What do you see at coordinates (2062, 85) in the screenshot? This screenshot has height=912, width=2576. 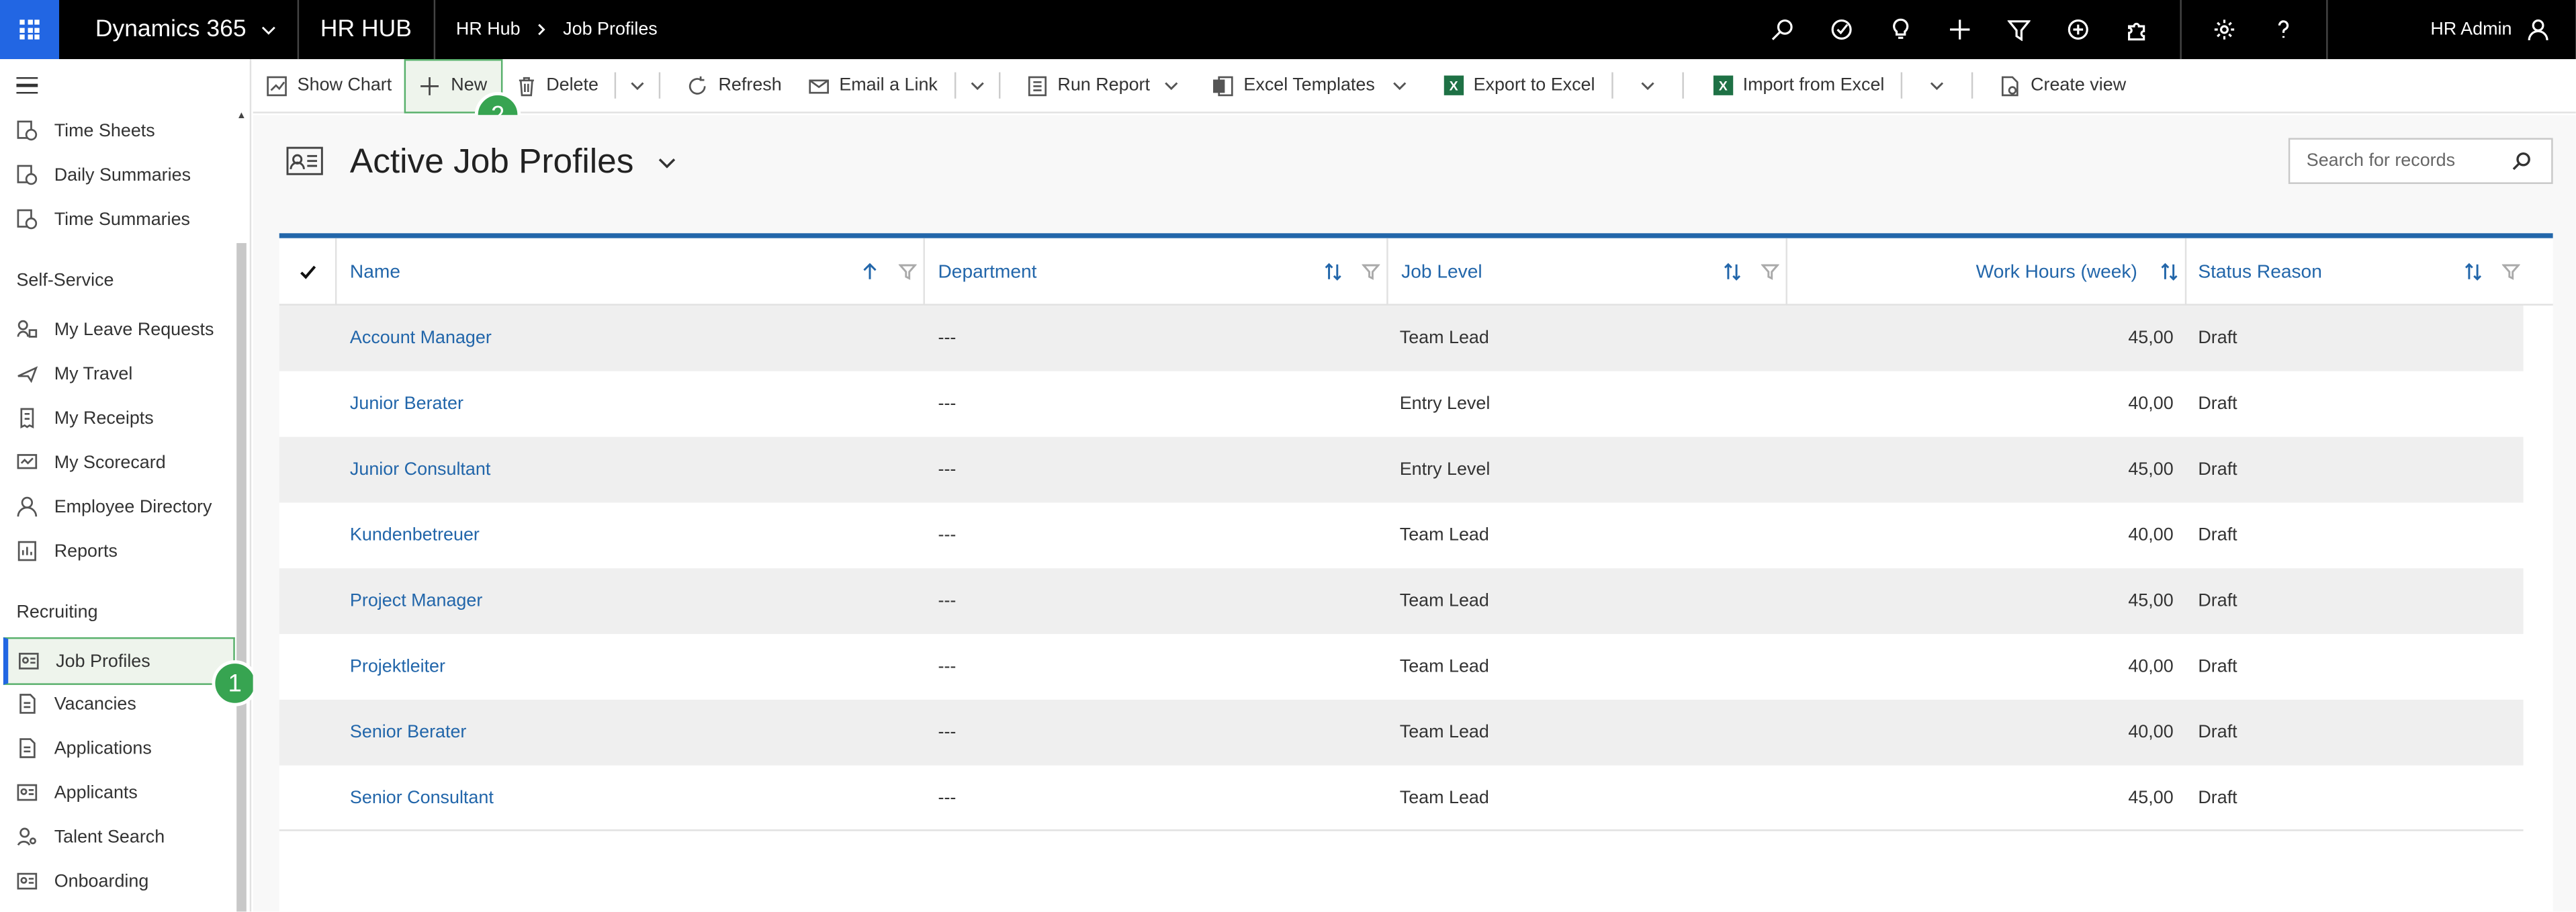 I see `create-view-button: Create view` at bounding box center [2062, 85].